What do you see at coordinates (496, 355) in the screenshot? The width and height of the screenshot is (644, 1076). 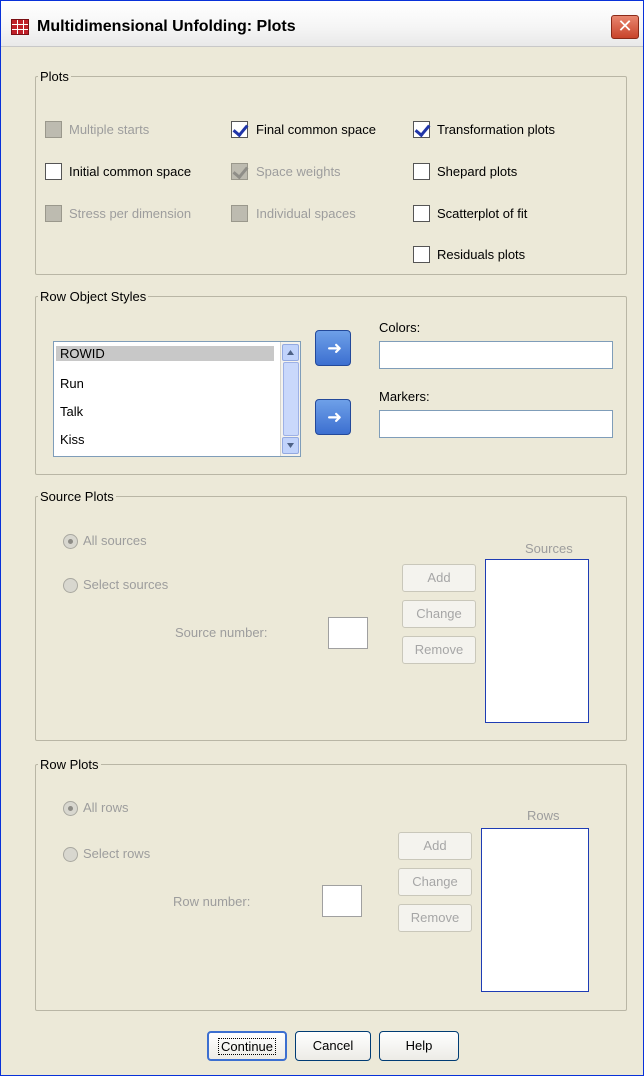 I see `colors-field` at bounding box center [496, 355].